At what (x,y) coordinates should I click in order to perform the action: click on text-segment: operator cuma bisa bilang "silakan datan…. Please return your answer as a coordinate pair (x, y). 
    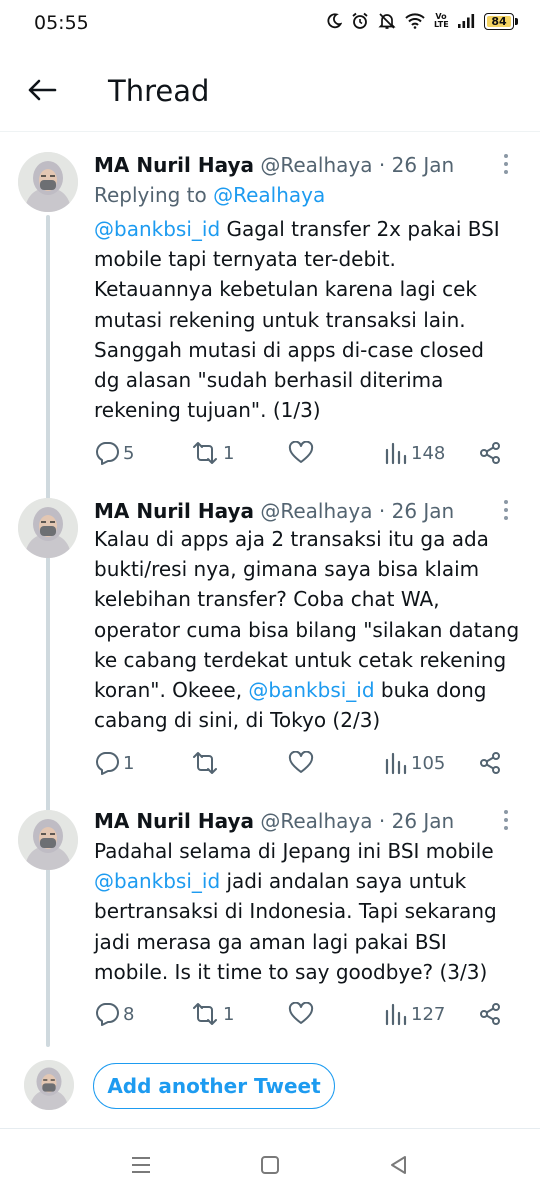
    Looking at the image, I should click on (307, 629).